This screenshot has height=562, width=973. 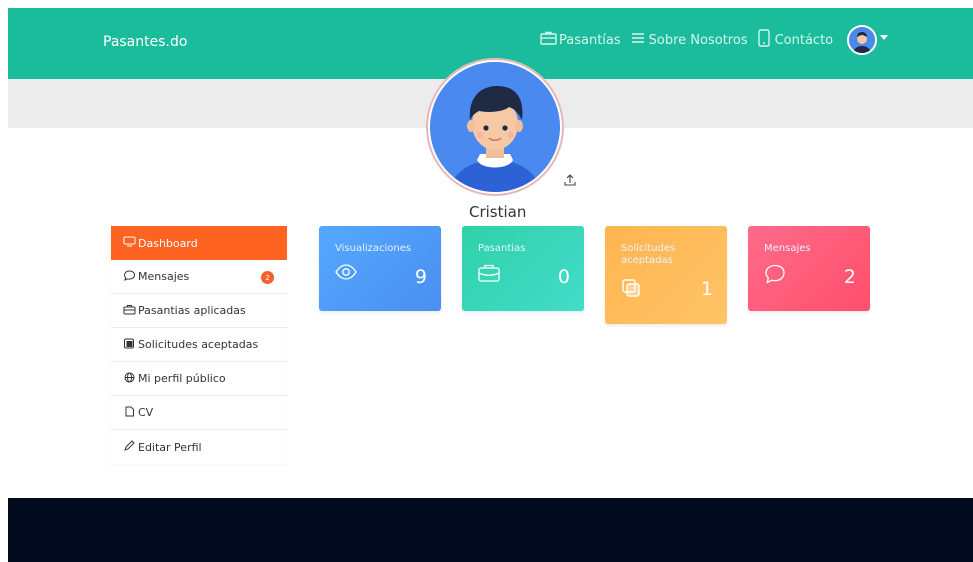 I want to click on menu-icon, so click(x=638, y=40).